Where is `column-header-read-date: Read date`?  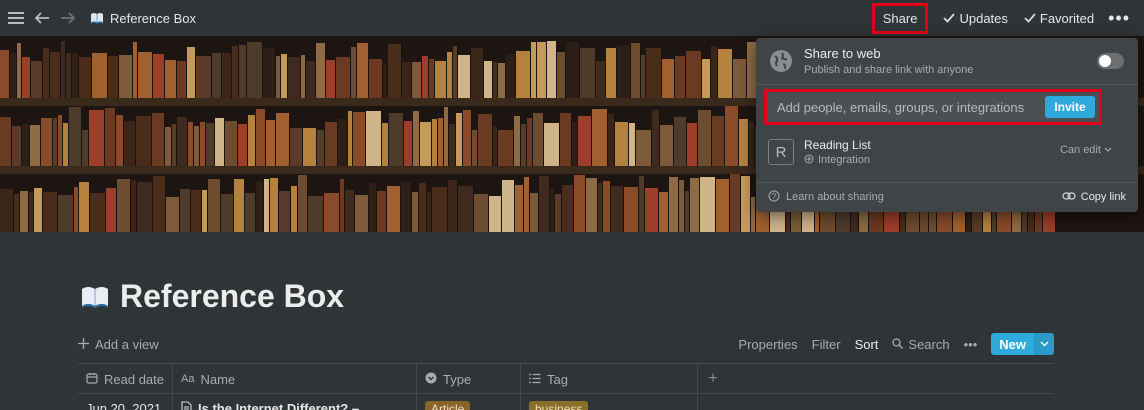
column-header-read-date: Read date is located at coordinates (125, 379).